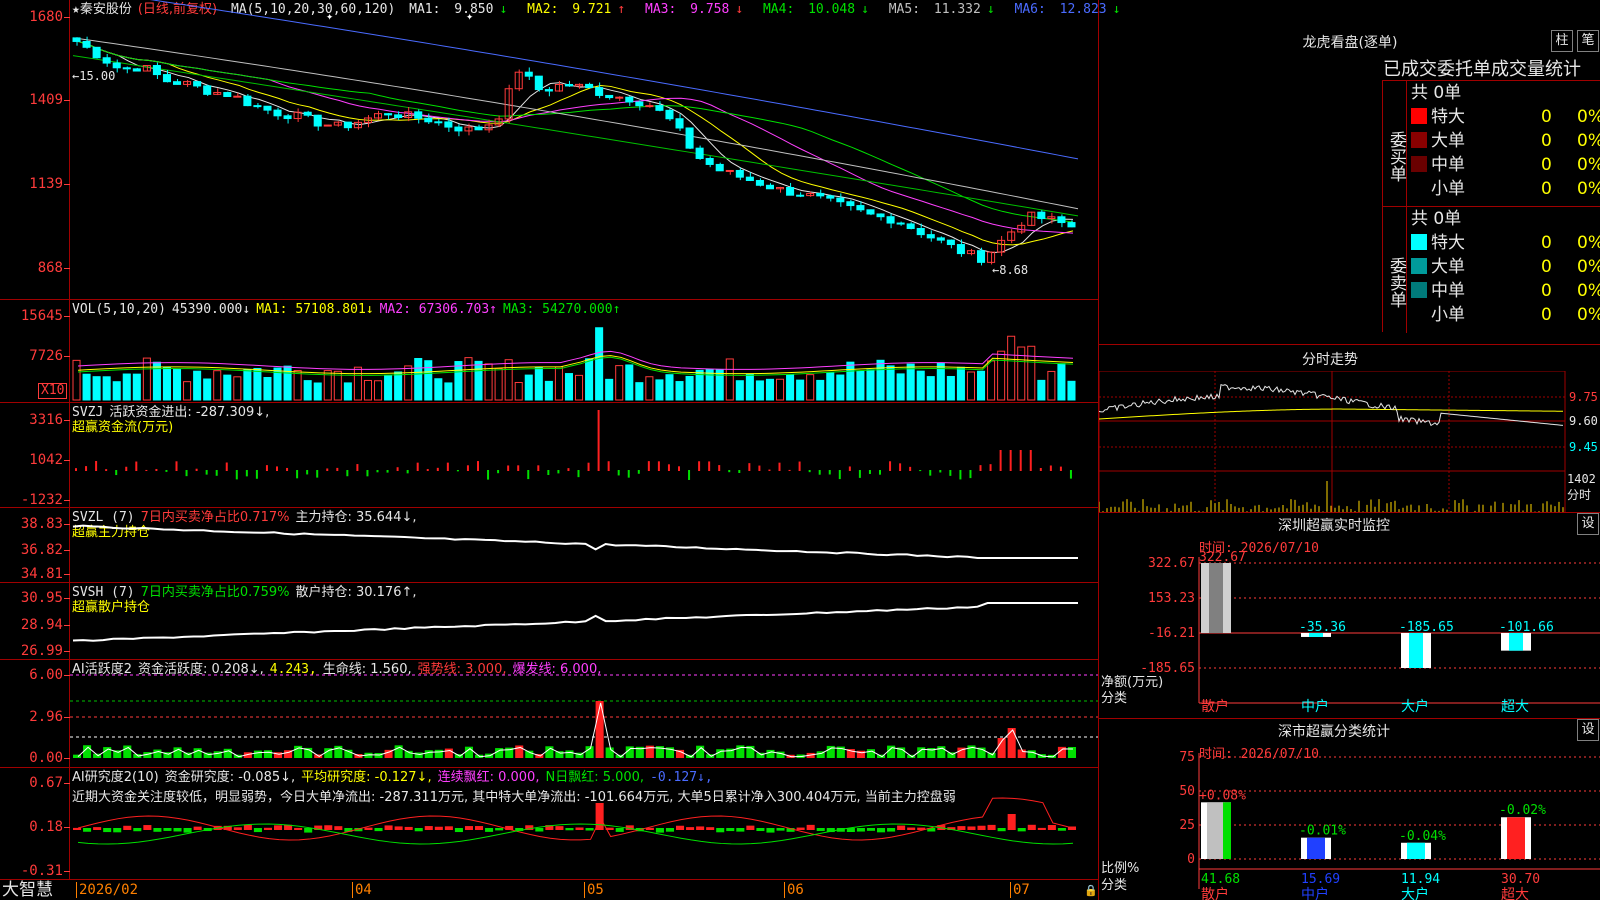 The width and height of the screenshot is (1600, 900). I want to click on ai-research-tick: 0.18, so click(46, 827).